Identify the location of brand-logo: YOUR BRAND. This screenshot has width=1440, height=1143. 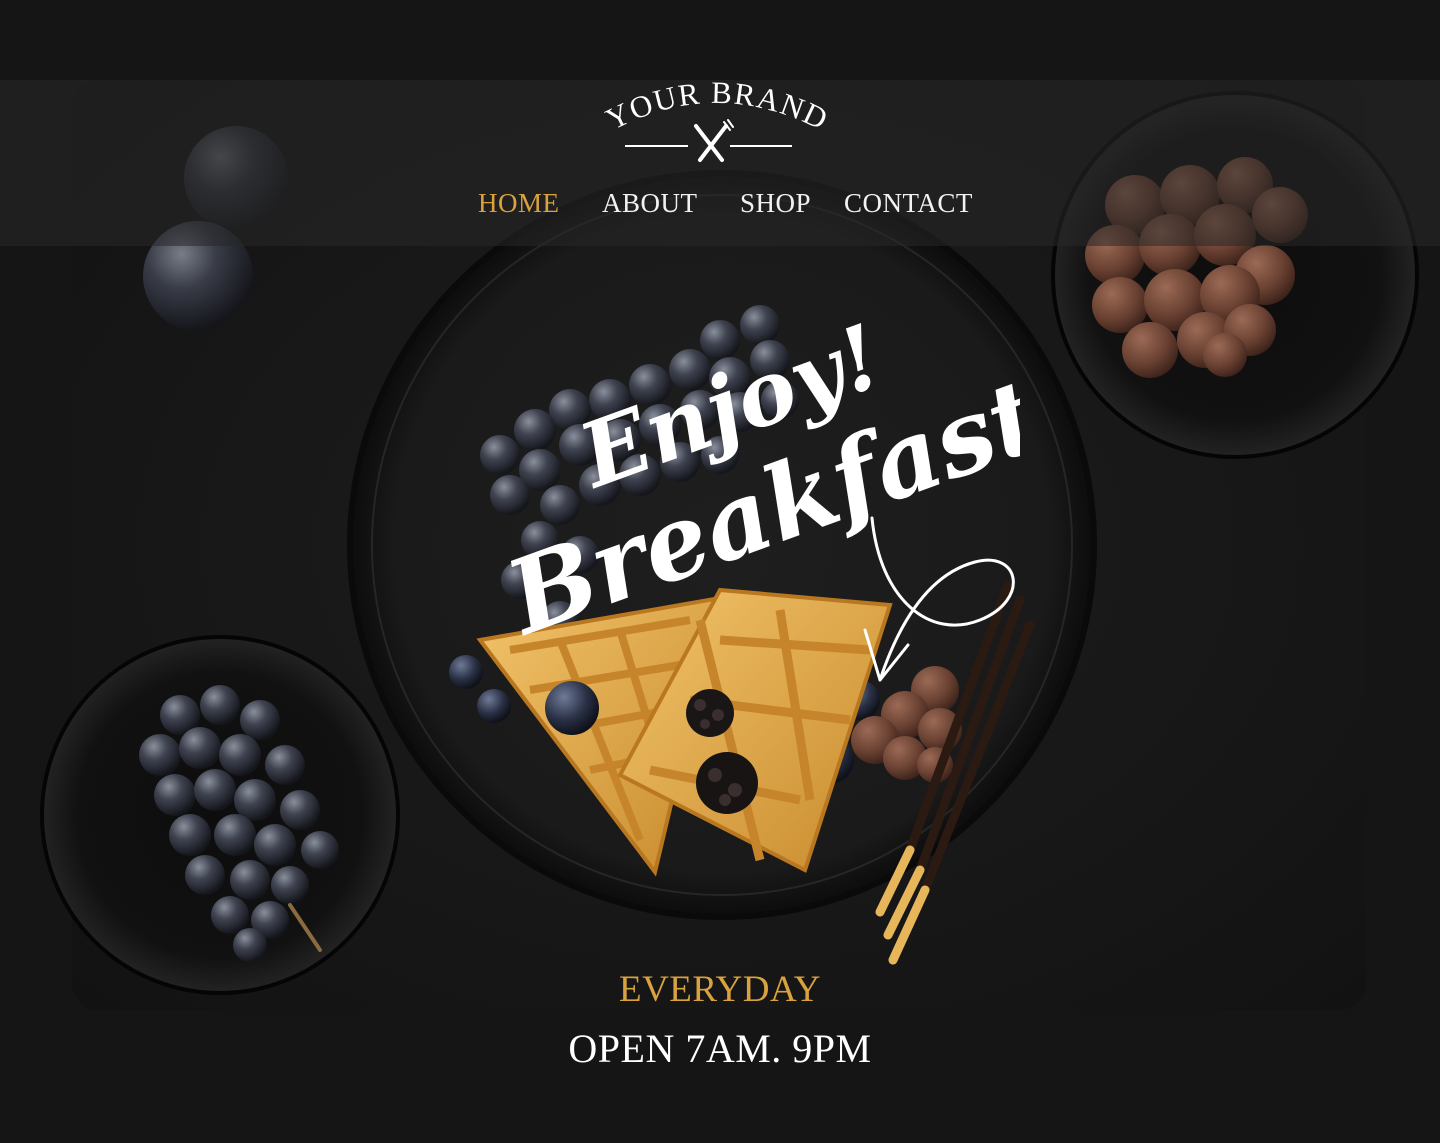
(715, 123).